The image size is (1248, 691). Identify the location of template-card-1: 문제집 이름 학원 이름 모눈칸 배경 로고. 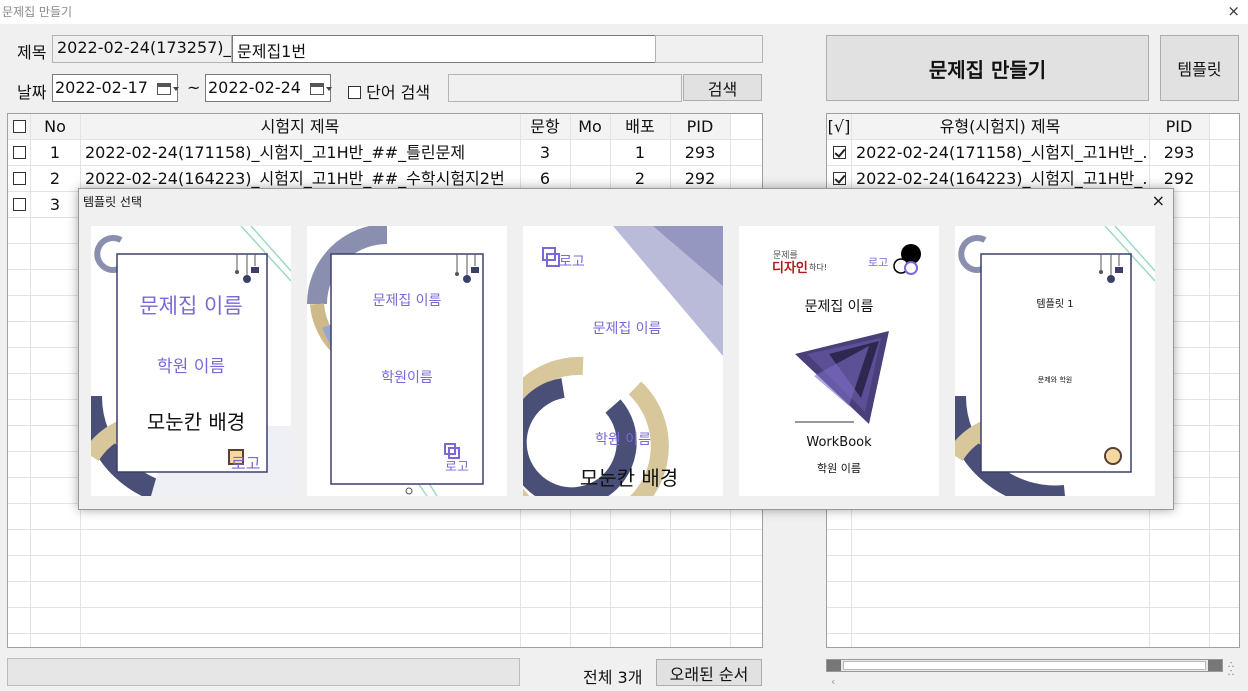
(191, 361).